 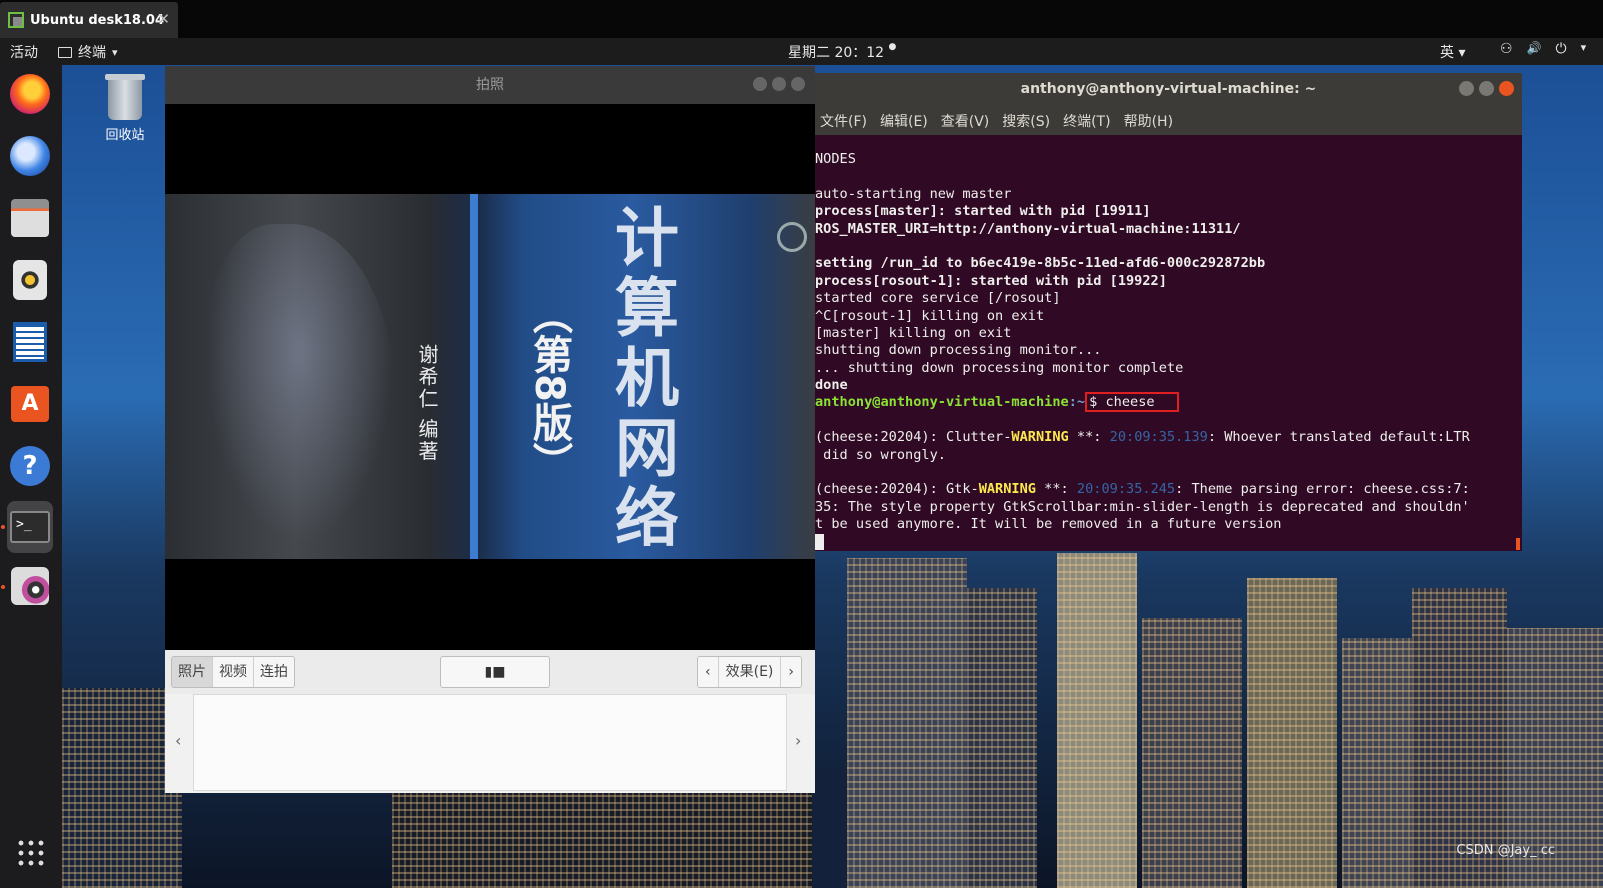 I want to click on watermark: CSDN @Jay_ cc, so click(x=1505, y=850).